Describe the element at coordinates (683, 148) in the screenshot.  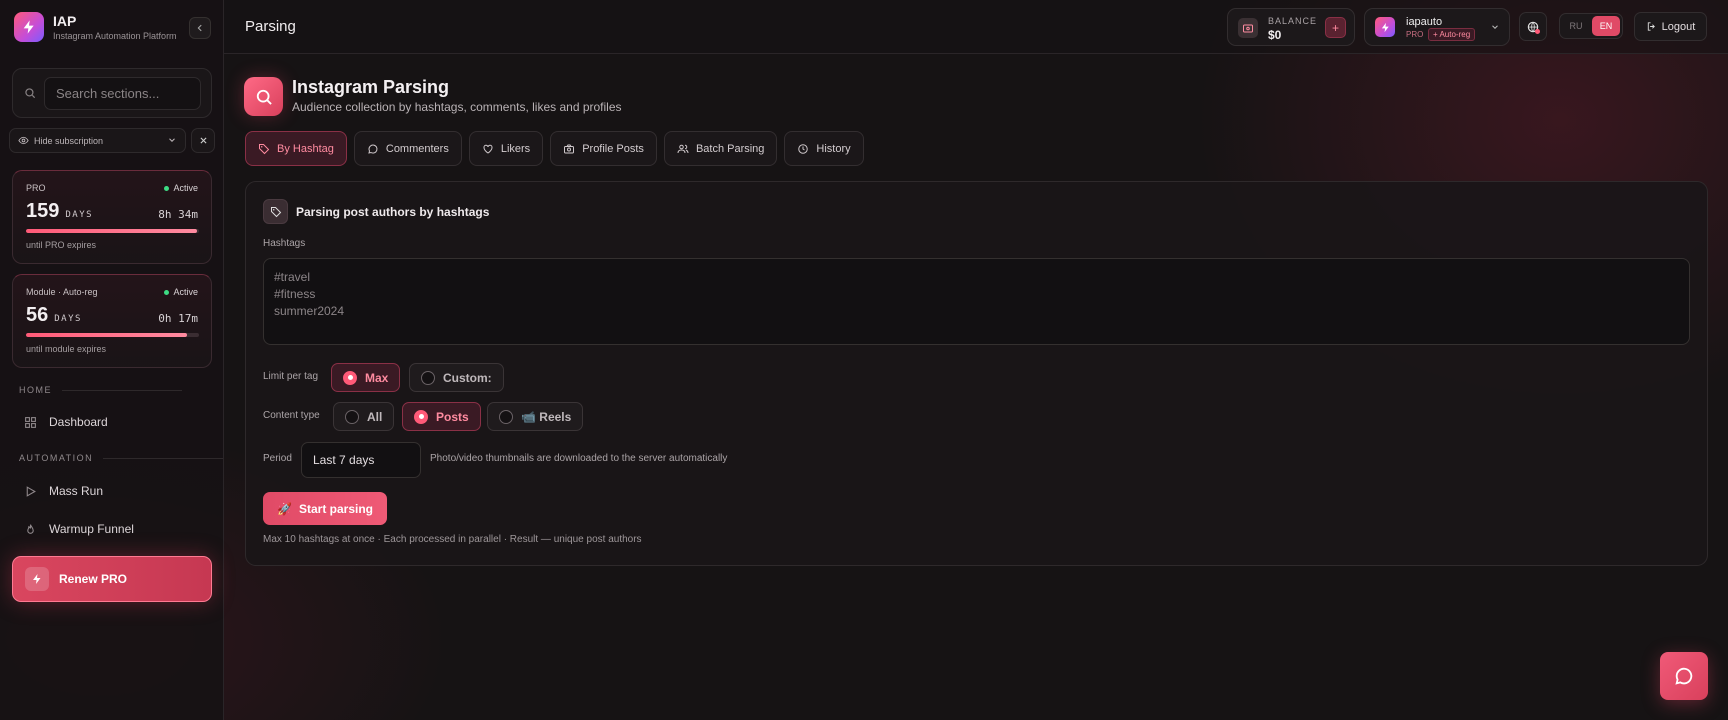
I see `users-icon` at that location.